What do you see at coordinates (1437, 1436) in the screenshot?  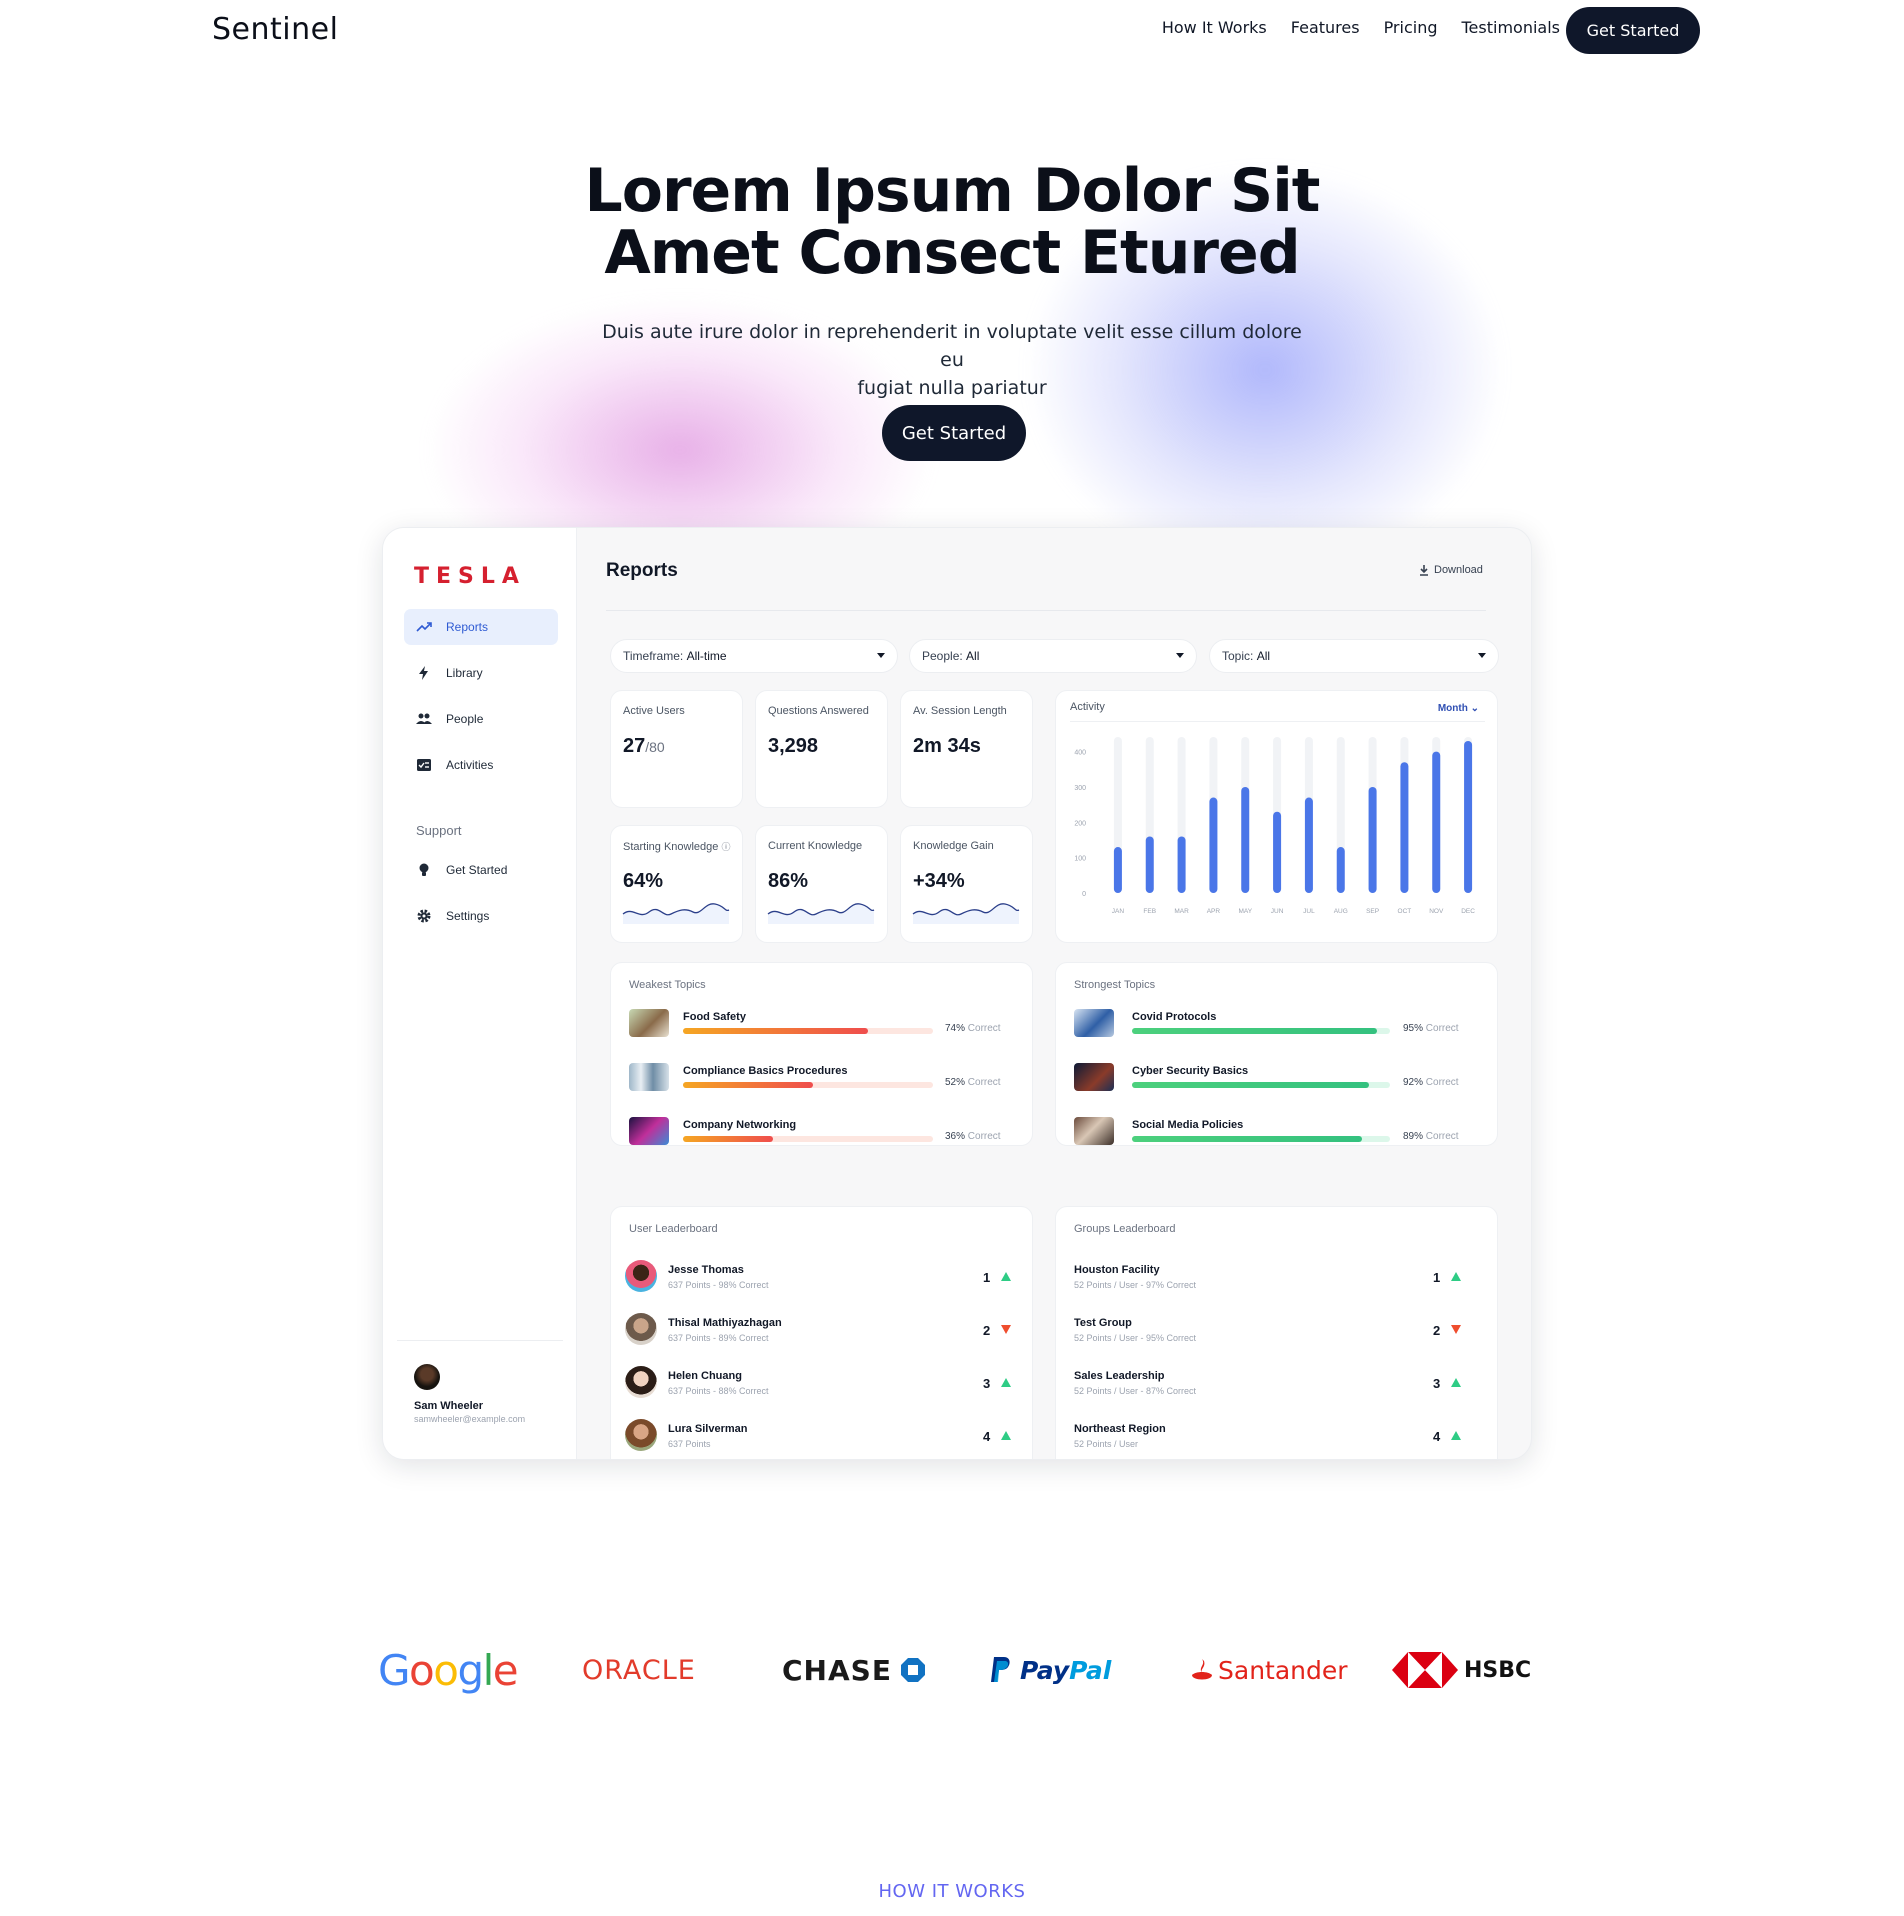 I see `leaderboard-rank: 4` at bounding box center [1437, 1436].